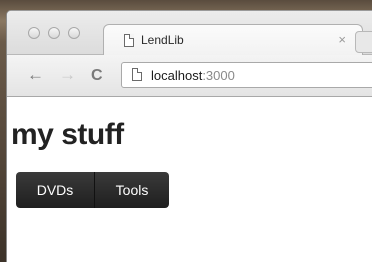 This screenshot has height=262, width=372. What do you see at coordinates (67, 74) in the screenshot?
I see `forward-arrow-icon: →` at bounding box center [67, 74].